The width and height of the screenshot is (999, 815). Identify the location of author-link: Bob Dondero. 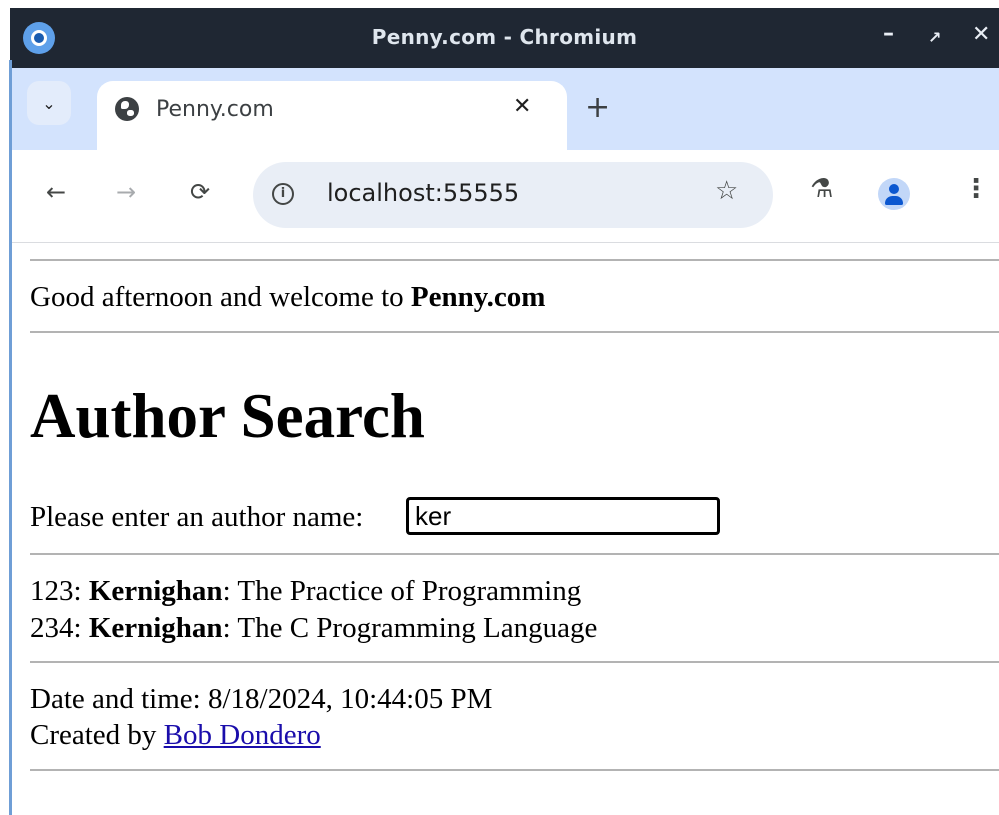
(242, 735).